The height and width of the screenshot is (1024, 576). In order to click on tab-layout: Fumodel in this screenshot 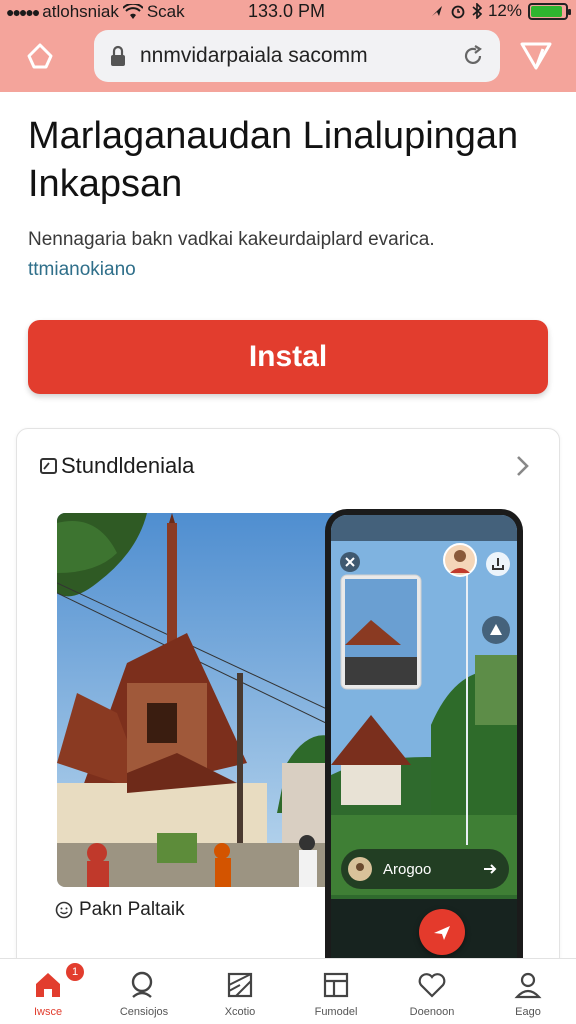, I will do `click(336, 991)`.